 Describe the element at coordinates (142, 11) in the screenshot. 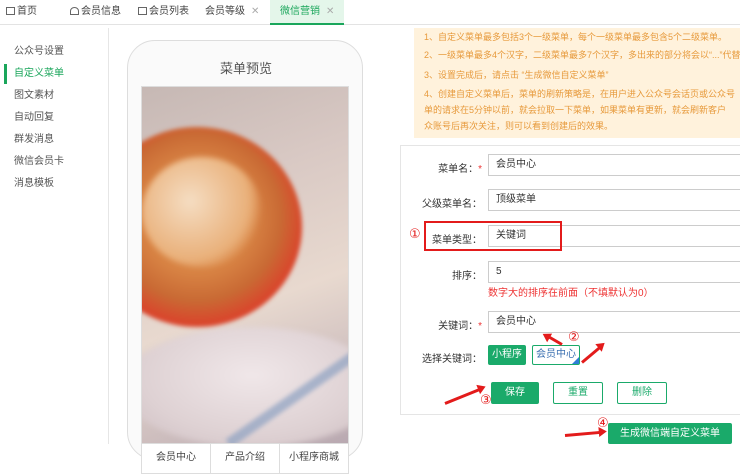

I see `list-icon` at that location.